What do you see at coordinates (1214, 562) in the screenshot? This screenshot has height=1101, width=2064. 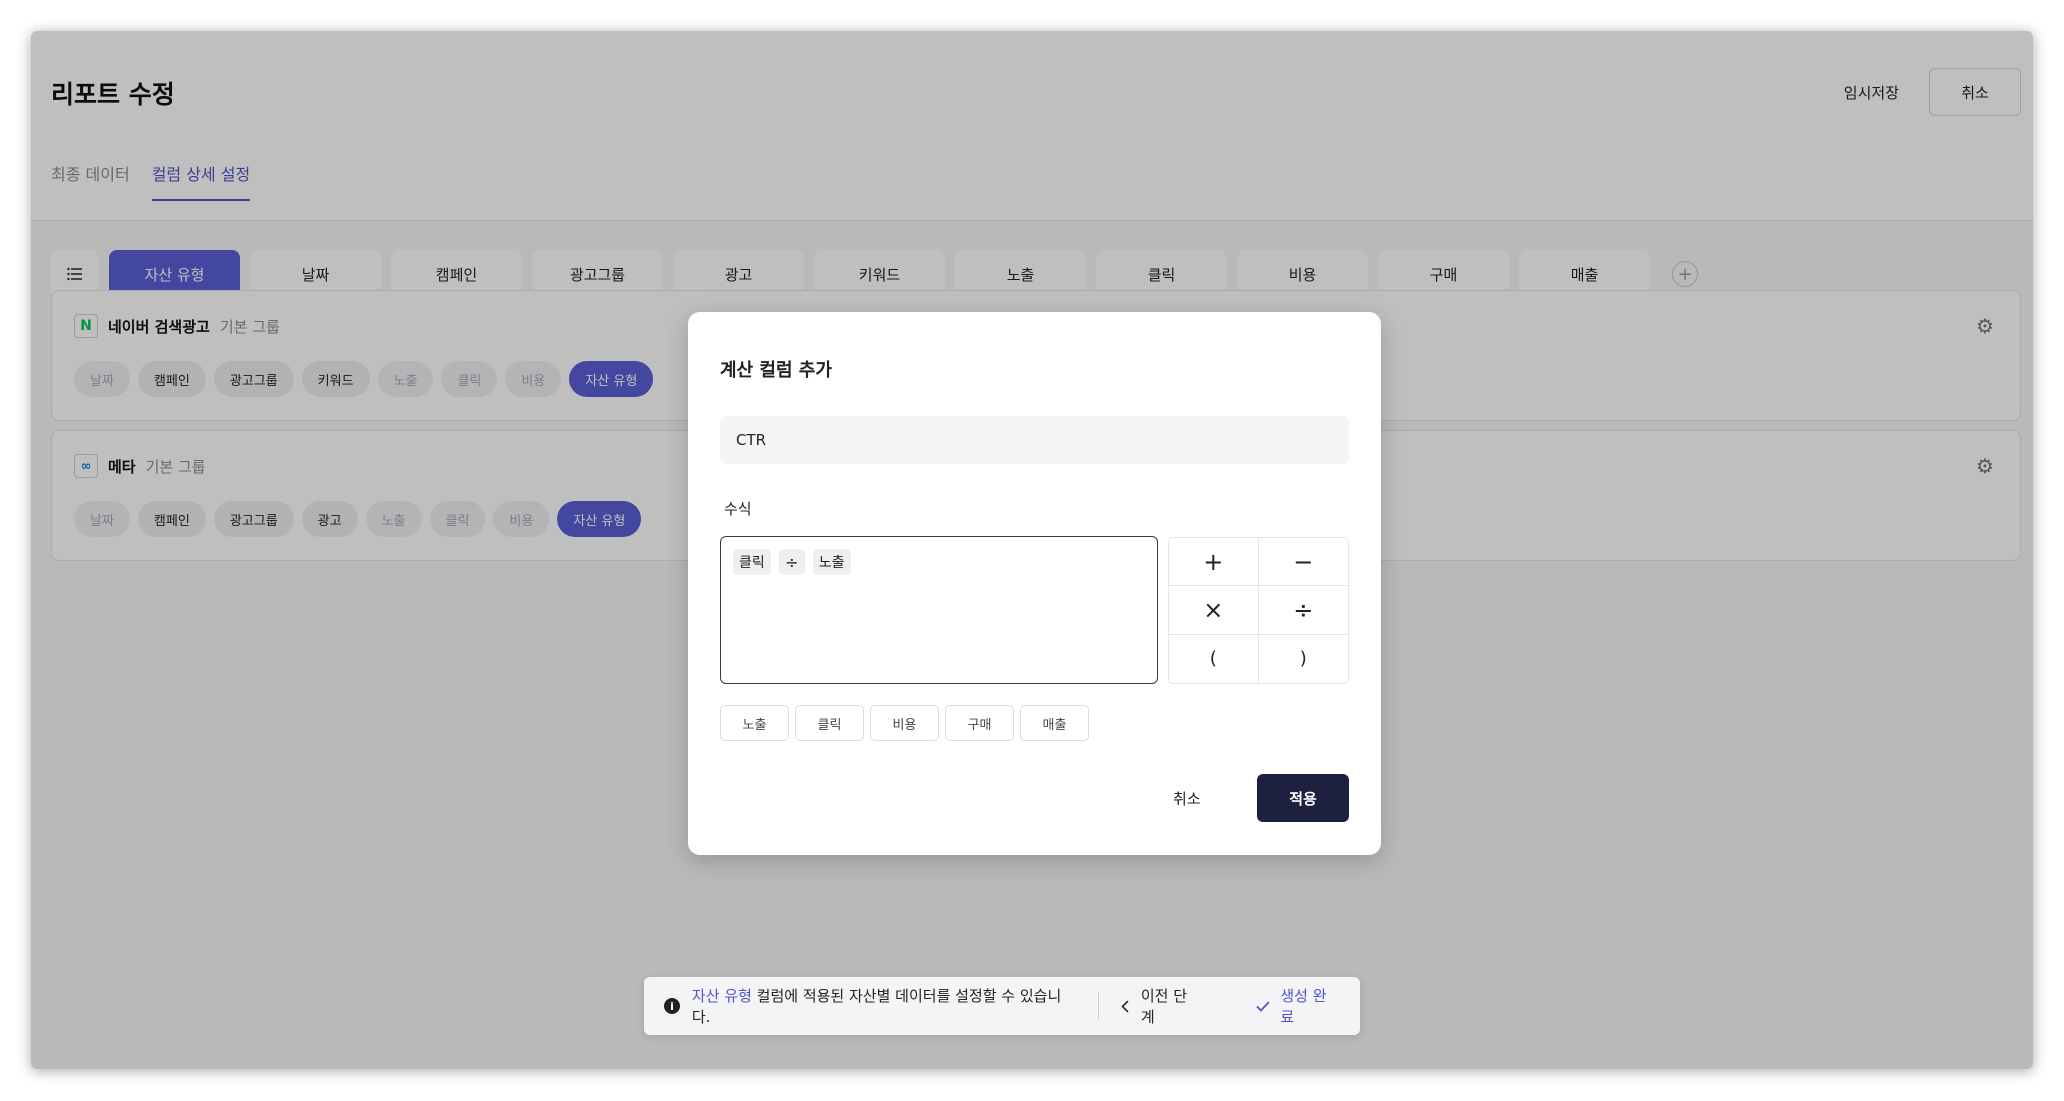 I see `plus-operator-button: +` at bounding box center [1214, 562].